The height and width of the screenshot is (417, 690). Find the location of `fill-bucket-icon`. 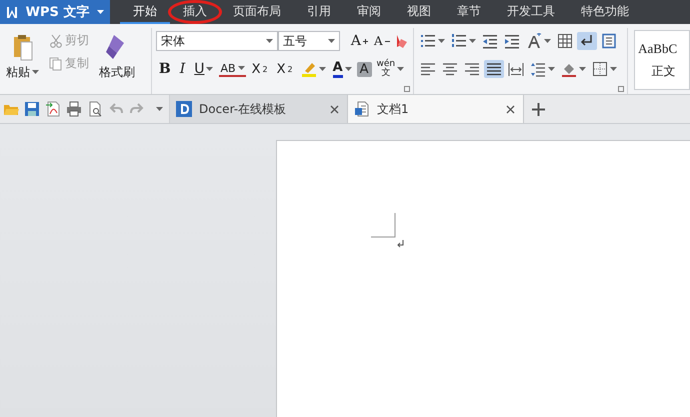

fill-bucket-icon is located at coordinates (568, 69).